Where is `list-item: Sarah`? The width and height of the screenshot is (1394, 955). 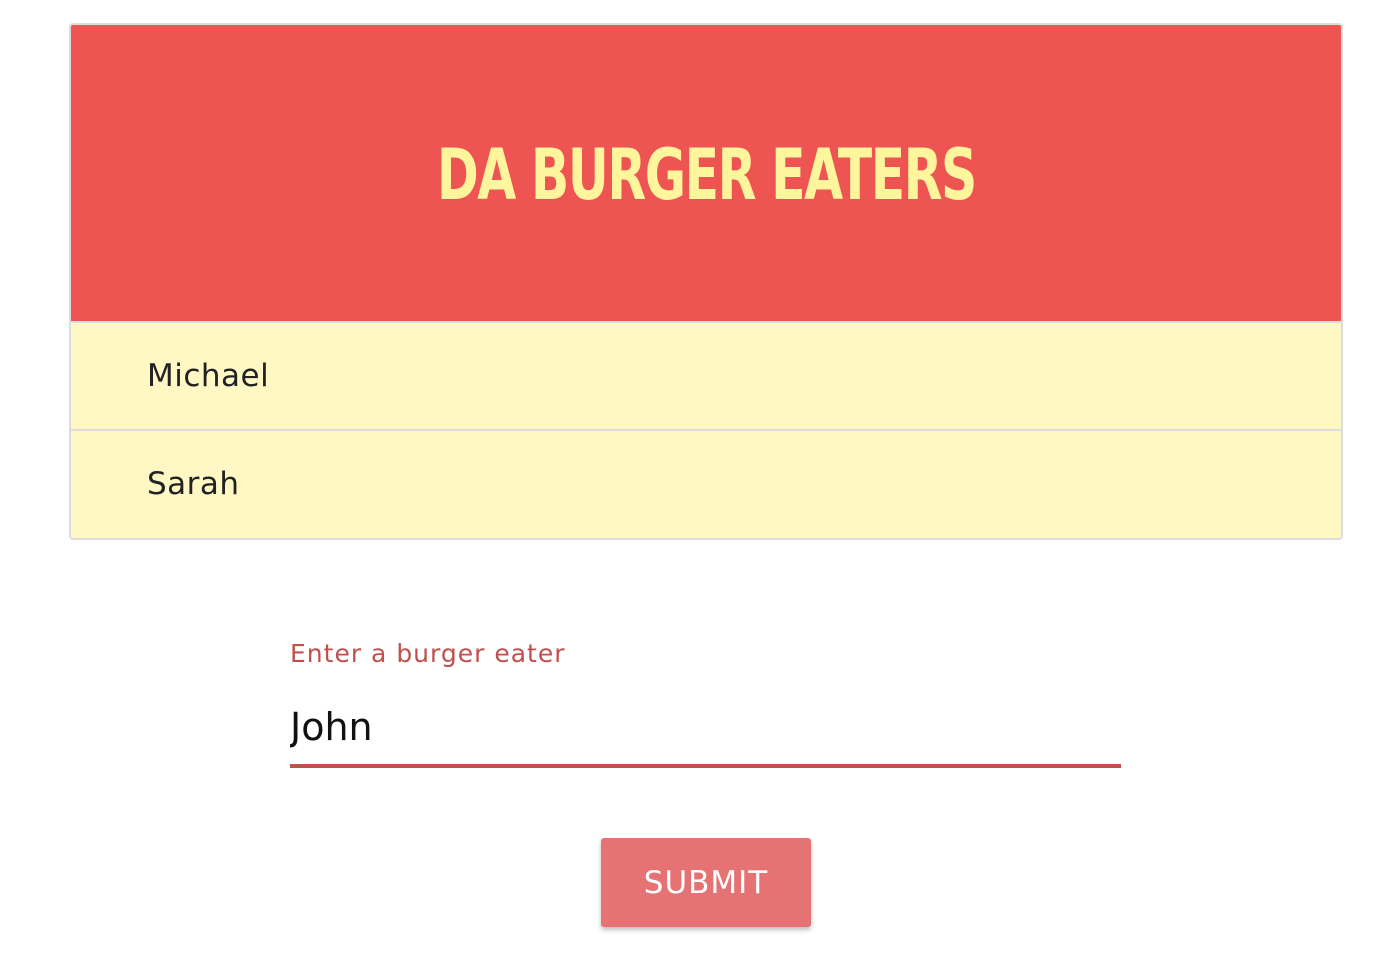
list-item: Sarah is located at coordinates (706, 484).